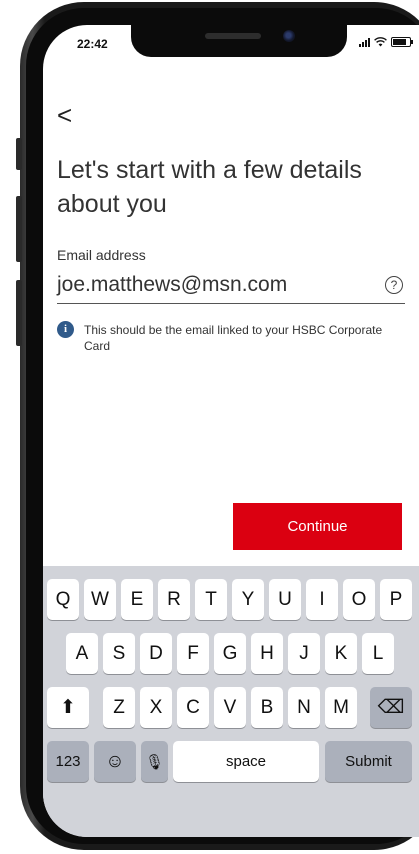 The image size is (419, 854). Describe the element at coordinates (19, 229) in the screenshot. I see `volume-up-button` at that location.